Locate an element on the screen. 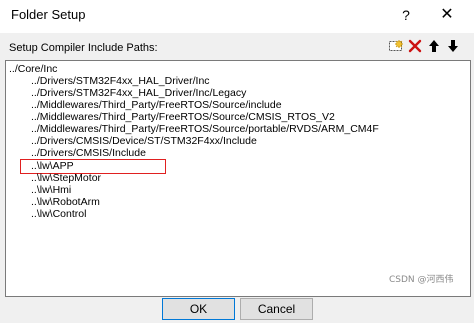  move-down-icon is located at coordinates (453, 46).